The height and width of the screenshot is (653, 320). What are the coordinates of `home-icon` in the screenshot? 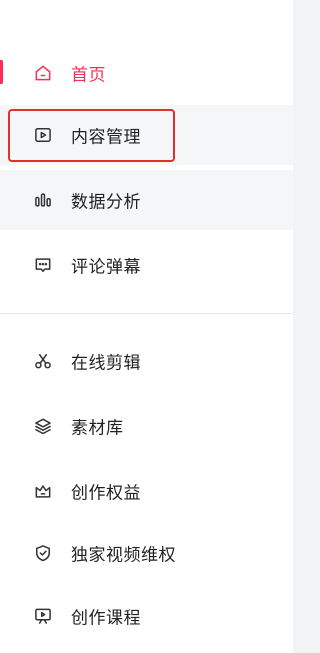 It's located at (43, 73).